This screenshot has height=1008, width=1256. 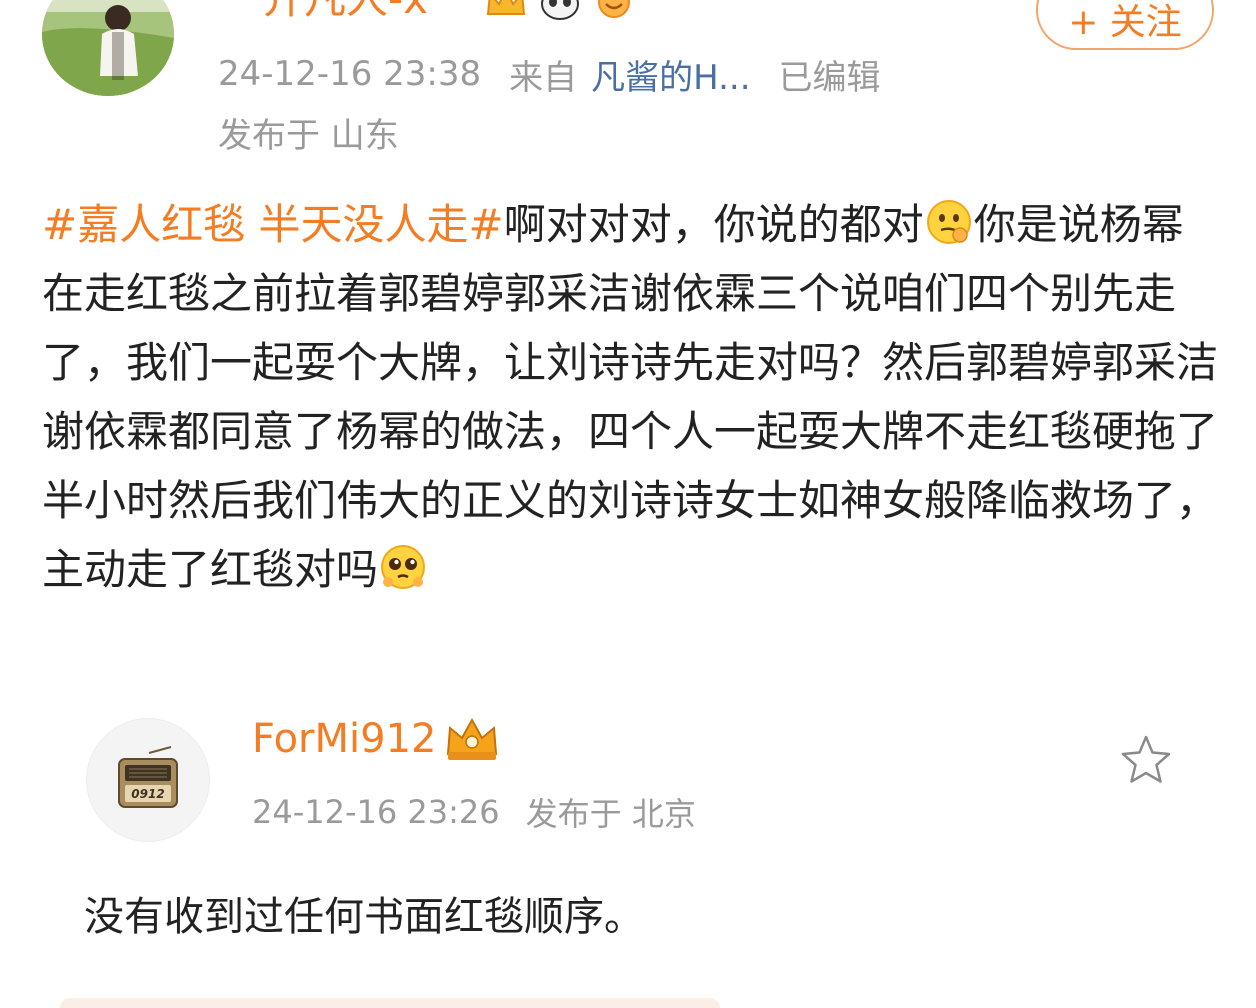 I want to click on comment-meta-row: 24-12-16 23:26 发布于 北京, so click(x=474, y=812).